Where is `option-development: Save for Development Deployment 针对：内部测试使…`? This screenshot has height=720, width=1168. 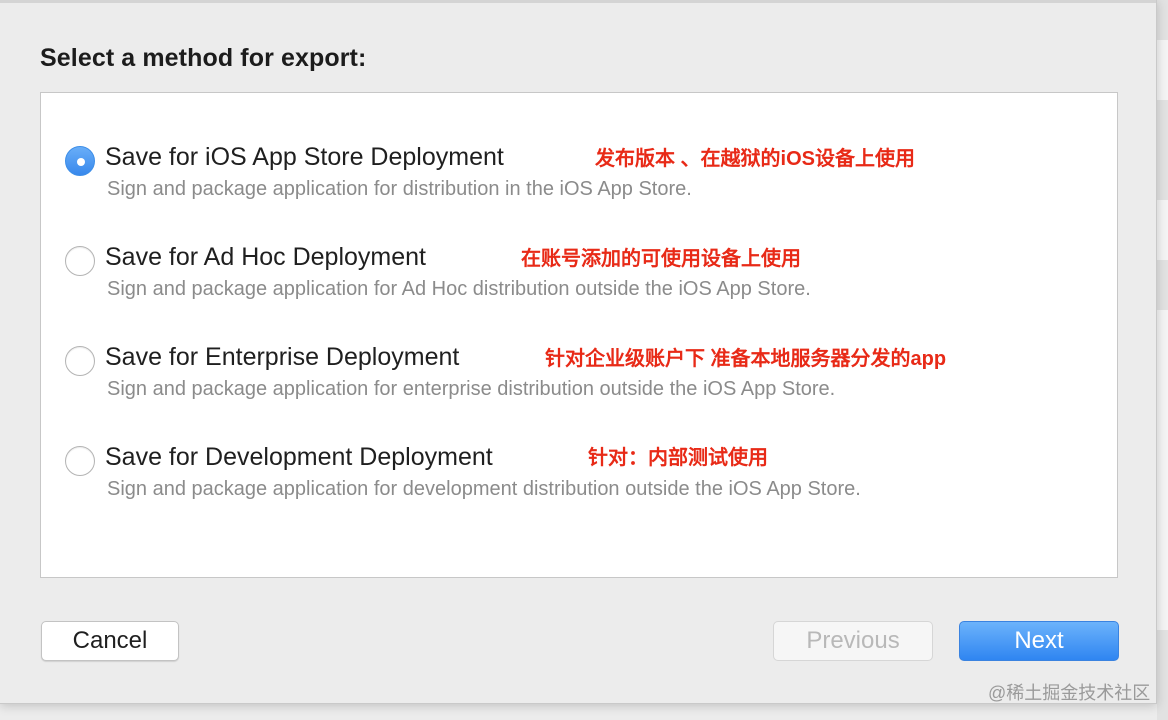
option-development: Save for Development Deployment 针对：内部测试使… is located at coordinates (555, 482).